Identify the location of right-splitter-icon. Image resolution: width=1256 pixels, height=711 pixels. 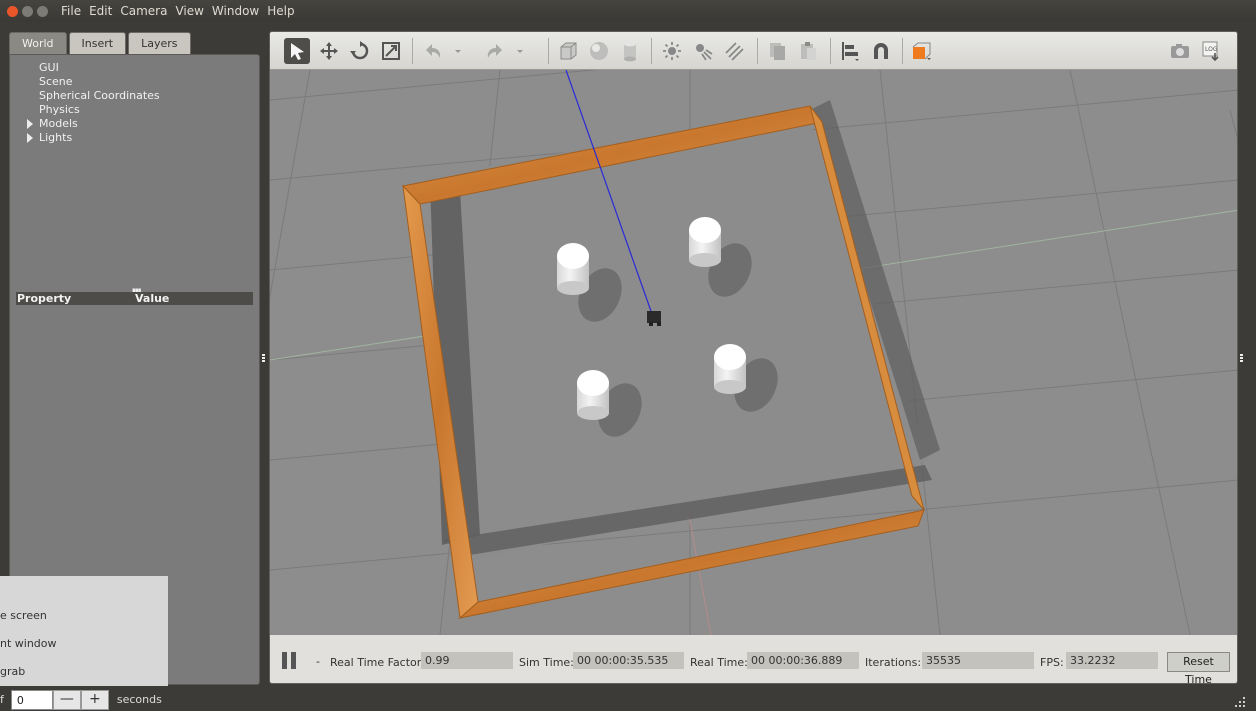
(1241, 358).